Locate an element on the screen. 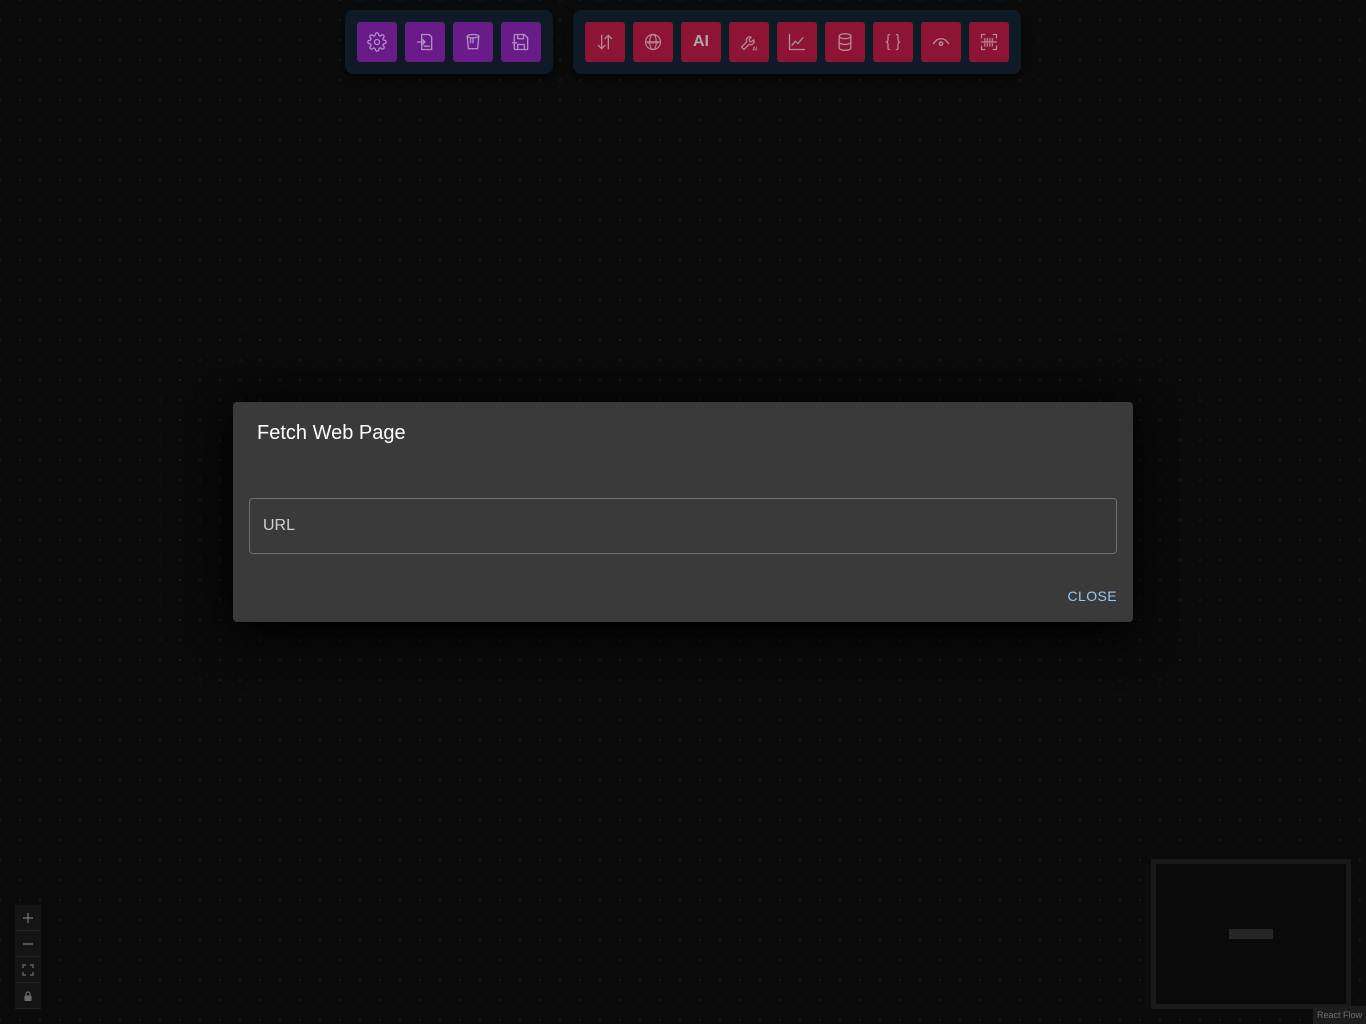 The width and height of the screenshot is (1366, 1024). close-button: CLOSE is located at coordinates (1092, 596).